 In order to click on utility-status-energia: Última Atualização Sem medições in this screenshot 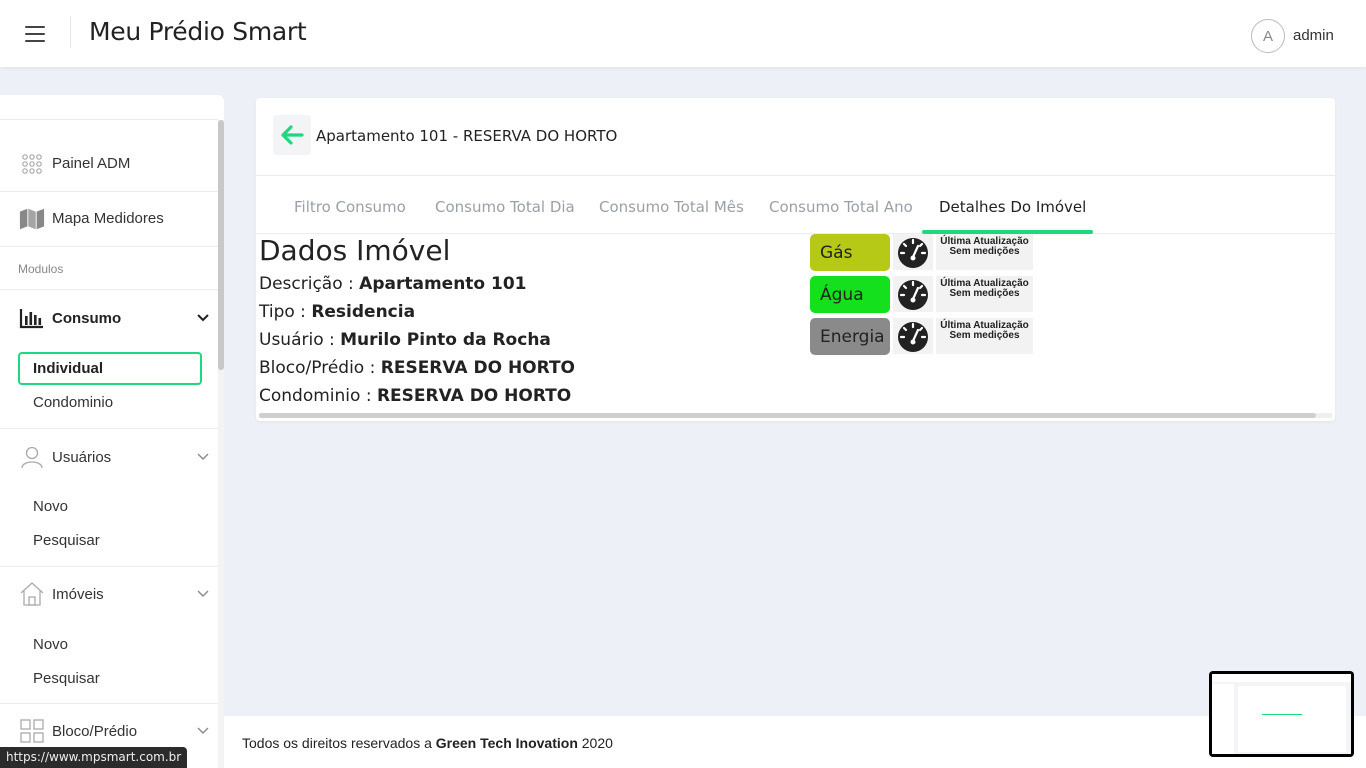, I will do `click(984, 336)`.